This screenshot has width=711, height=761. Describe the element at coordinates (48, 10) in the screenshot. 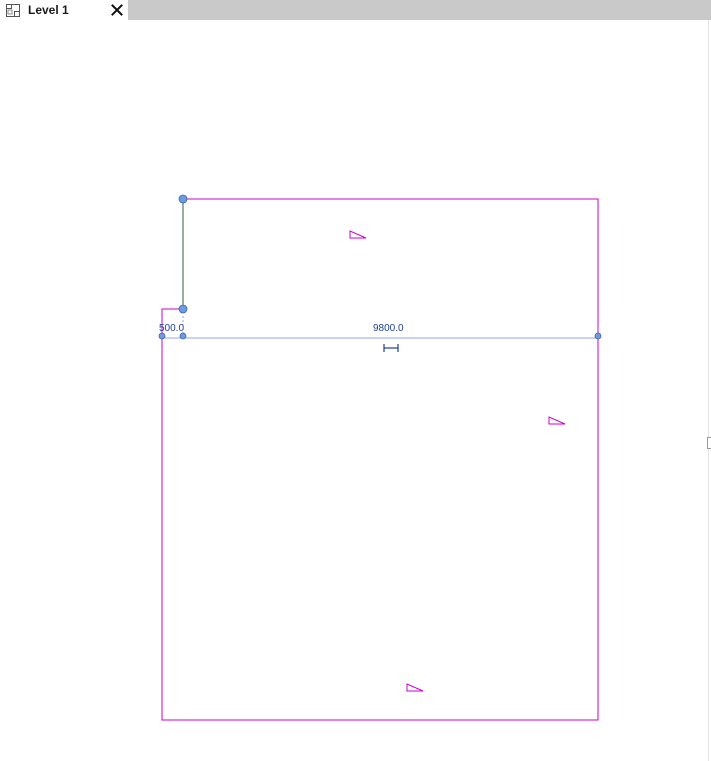

I see `tab-label: Level 1` at that location.